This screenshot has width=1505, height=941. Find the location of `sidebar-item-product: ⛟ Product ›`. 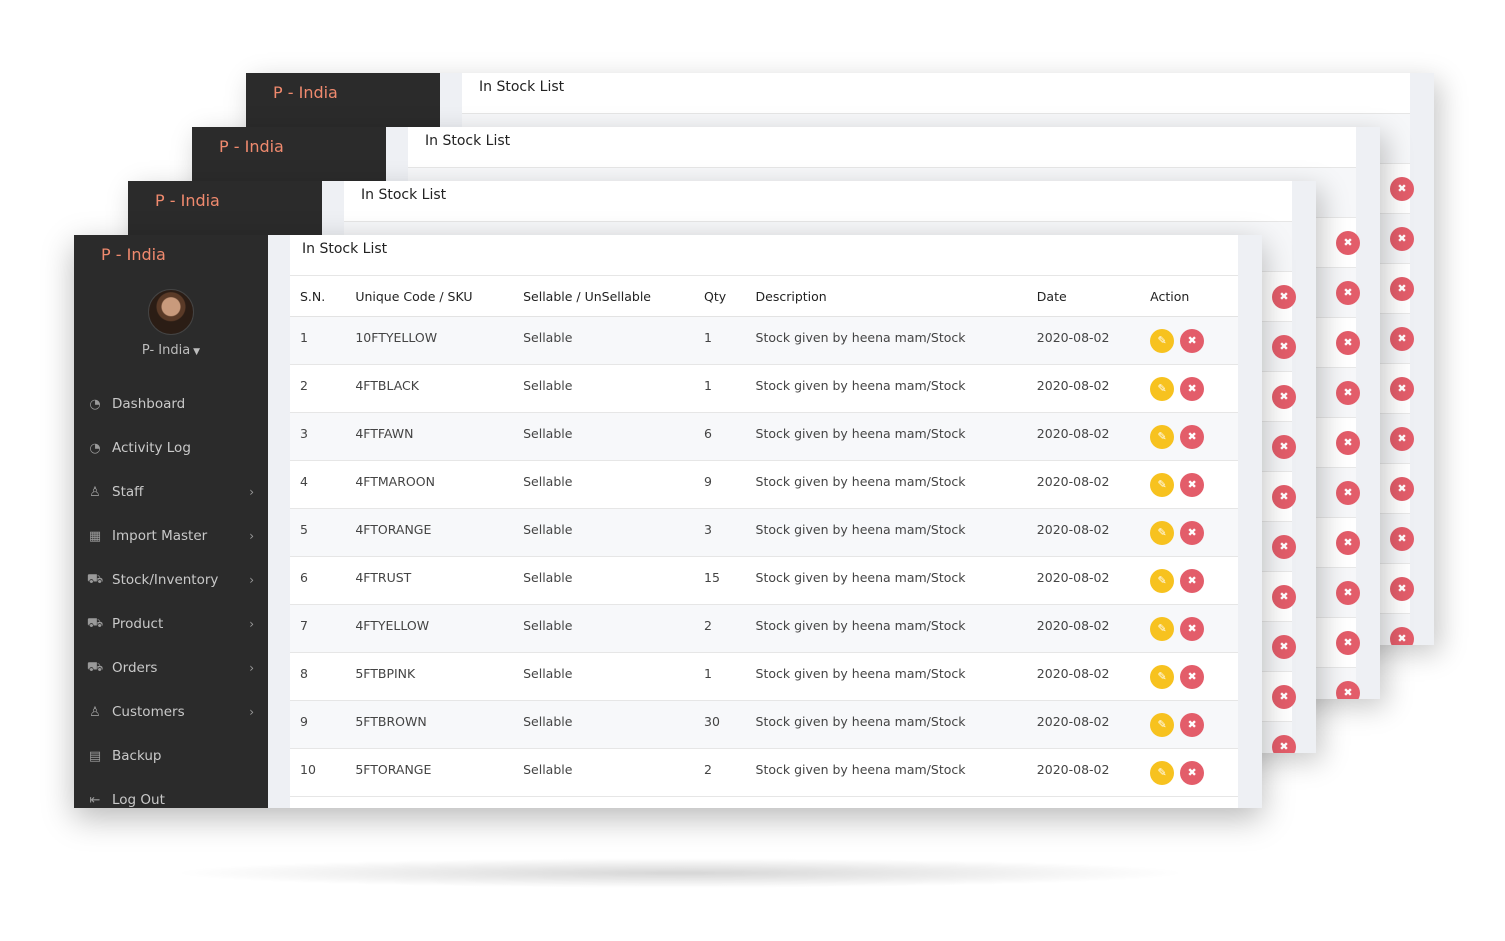

sidebar-item-product: ⛟ Product › is located at coordinates (171, 624).